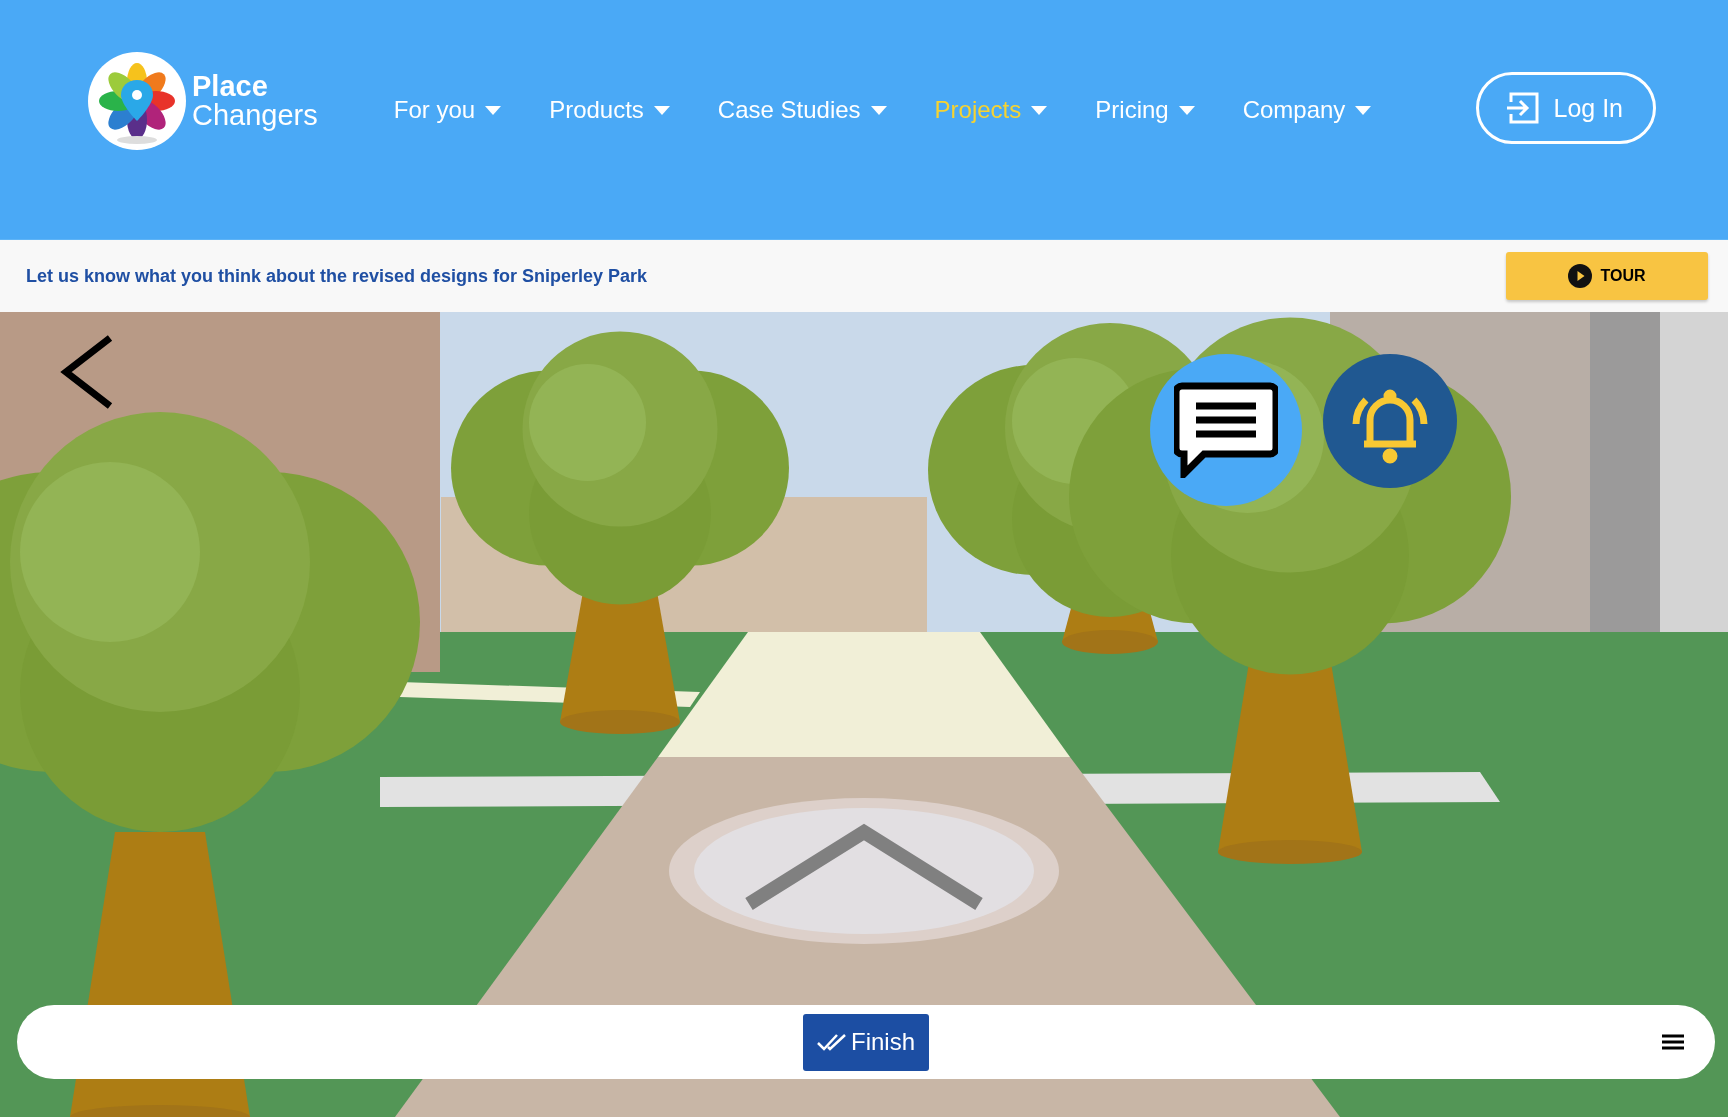  Describe the element at coordinates (802, 110) in the screenshot. I see `nav-link: Case Studies` at that location.